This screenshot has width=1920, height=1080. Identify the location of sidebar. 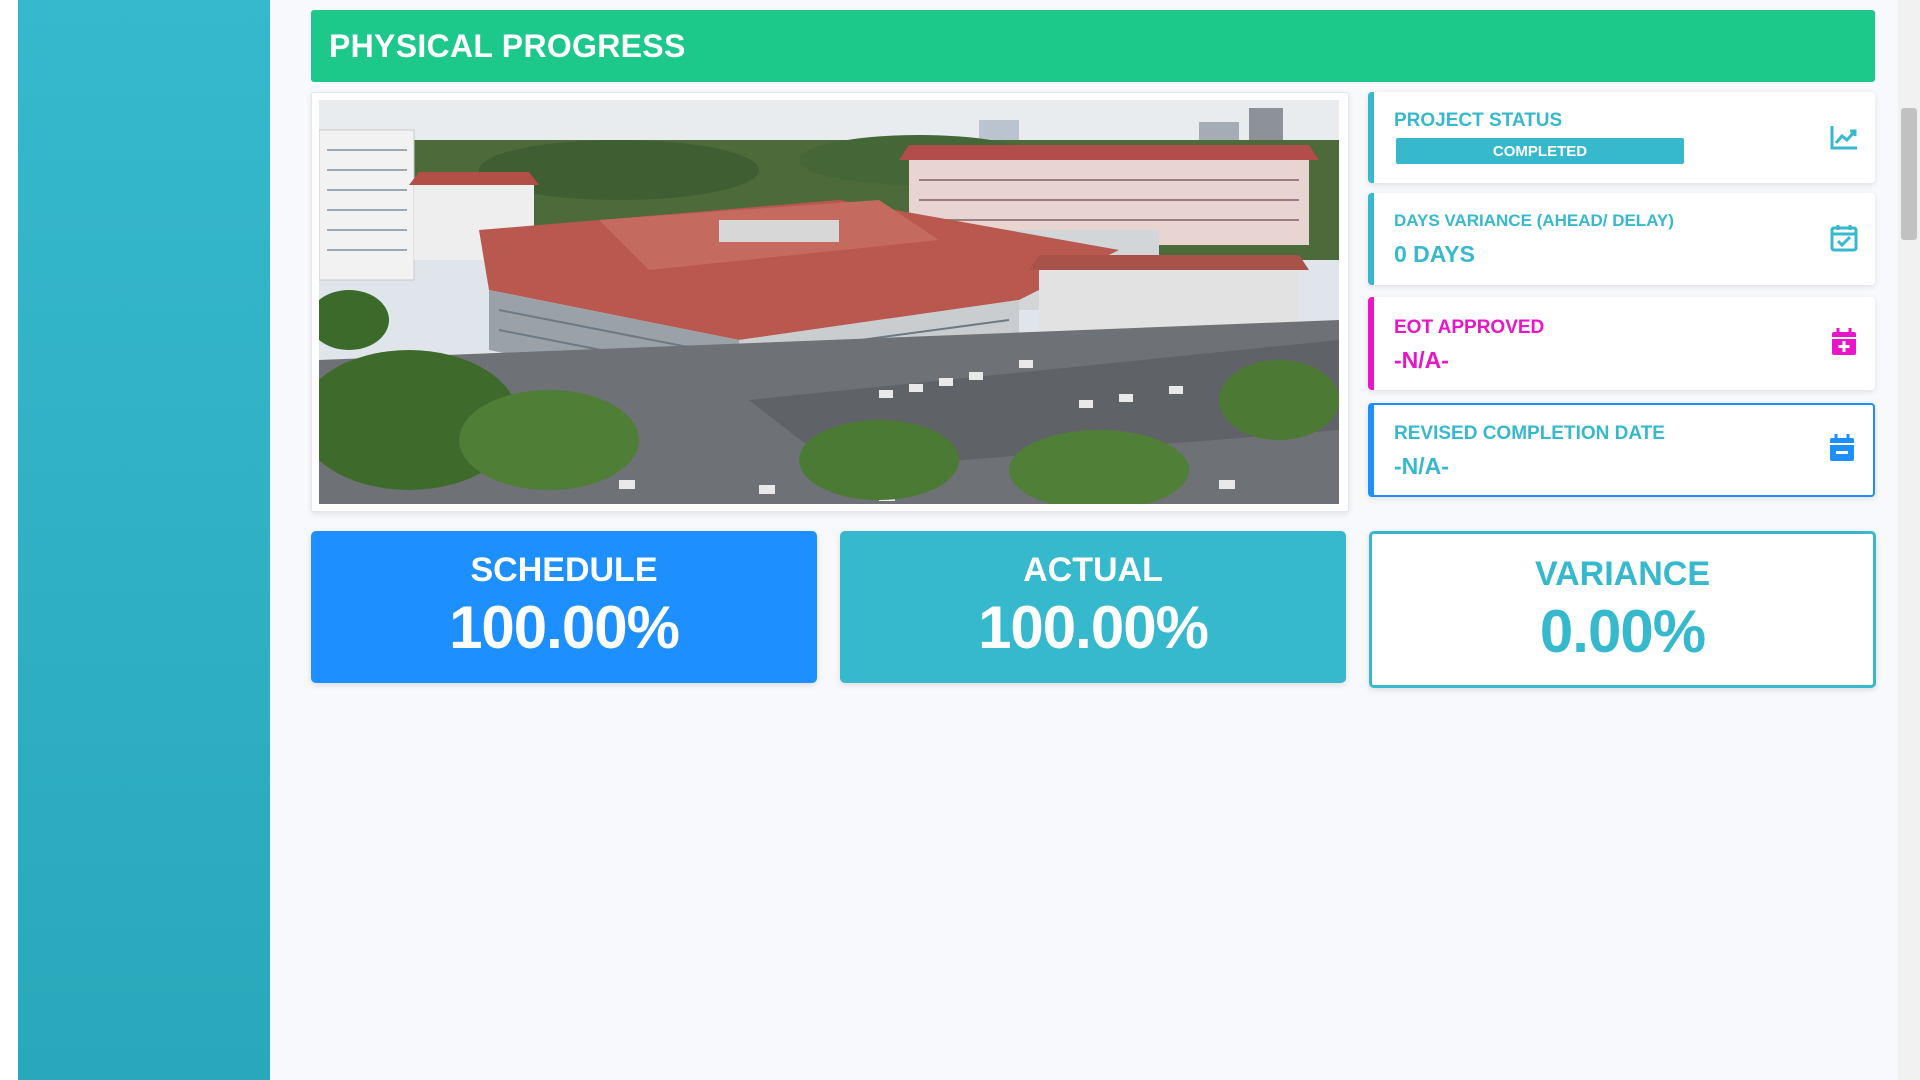
(144, 540).